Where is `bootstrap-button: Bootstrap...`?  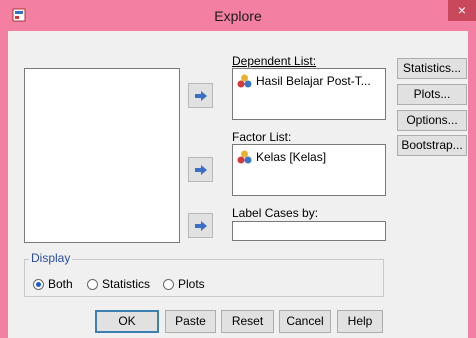 bootstrap-button: Bootstrap... is located at coordinates (432, 145).